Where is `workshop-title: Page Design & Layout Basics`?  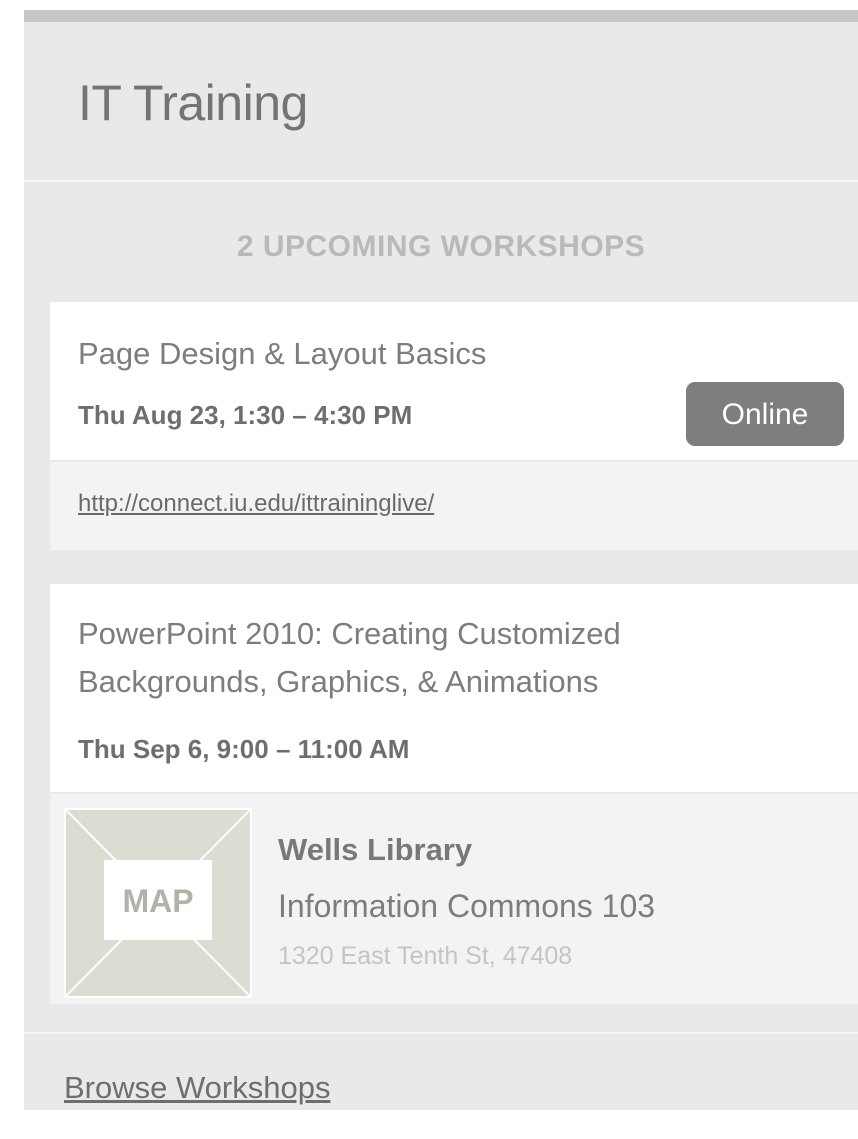 workshop-title: Page Design & Layout Basics is located at coordinates (282, 354).